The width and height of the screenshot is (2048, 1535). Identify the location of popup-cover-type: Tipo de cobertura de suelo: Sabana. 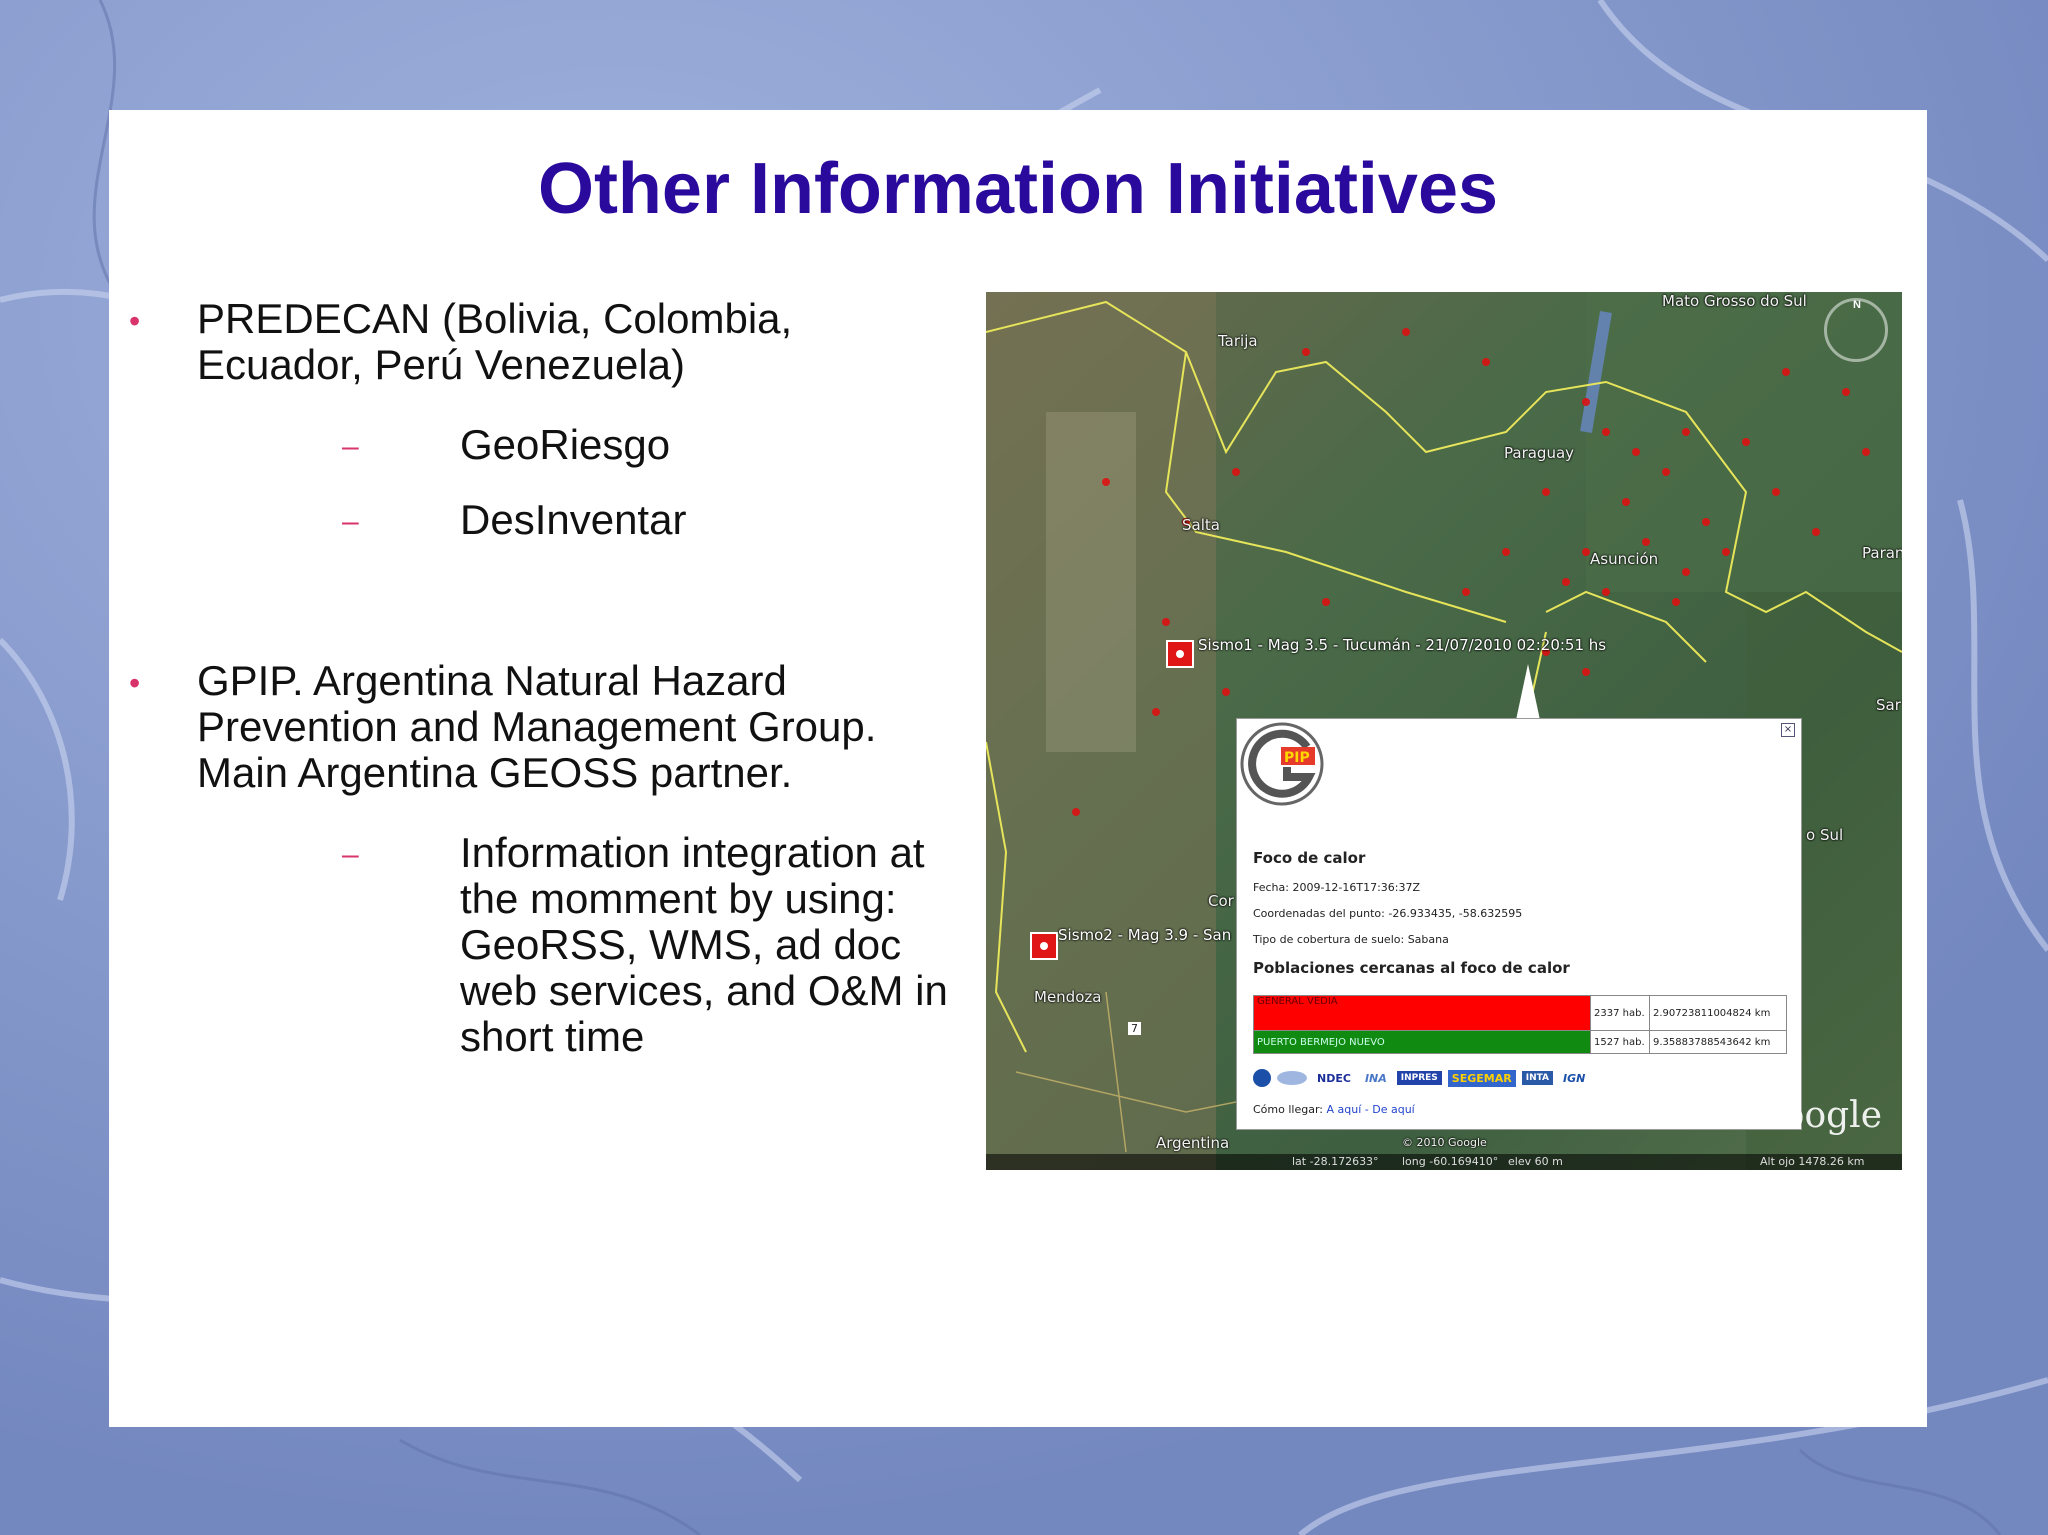
(1351, 939).